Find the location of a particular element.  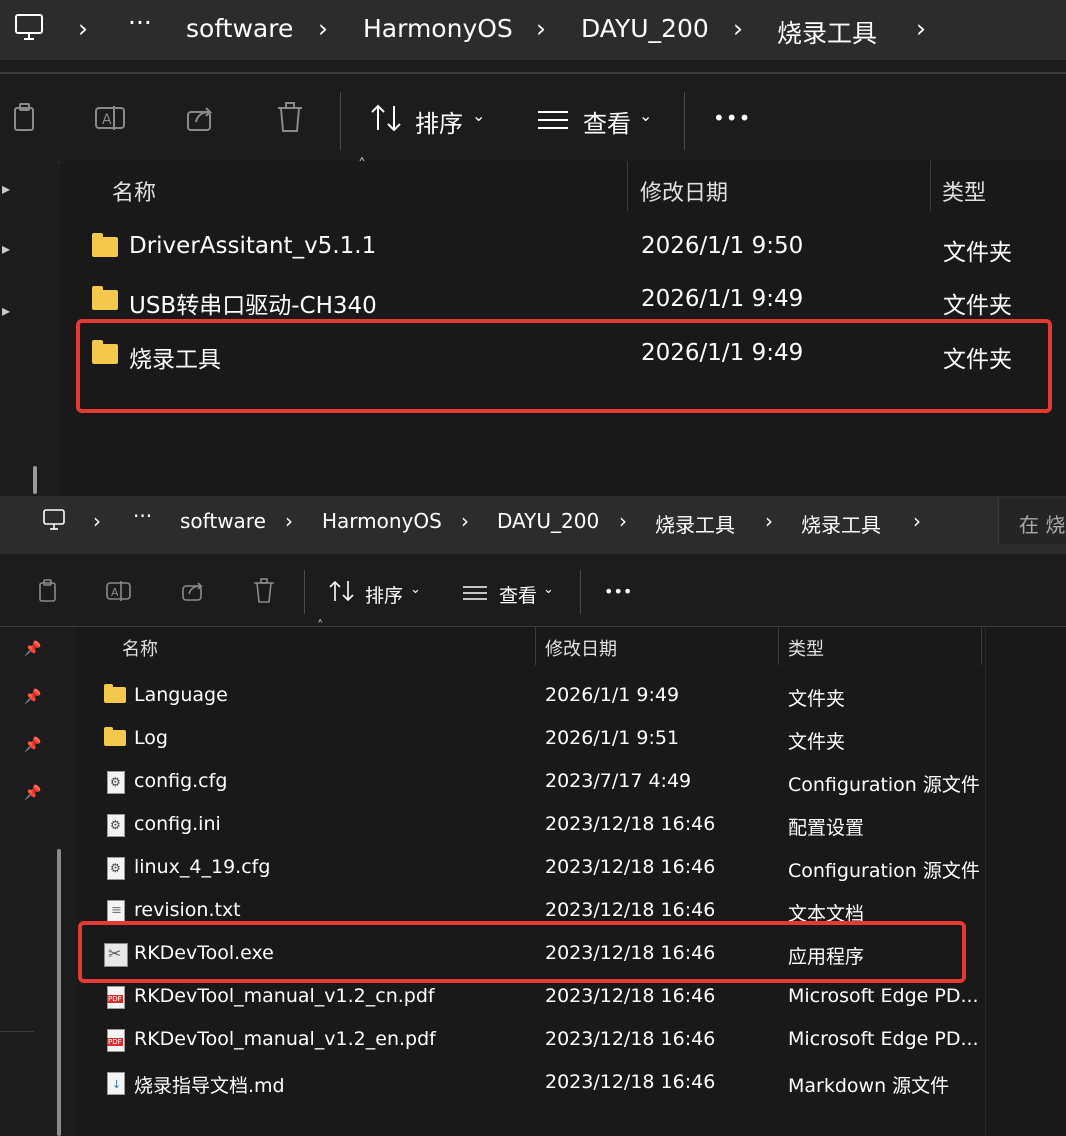

list-item: Log 2026/1/1 9:51 文件夹 is located at coordinates (528, 740).